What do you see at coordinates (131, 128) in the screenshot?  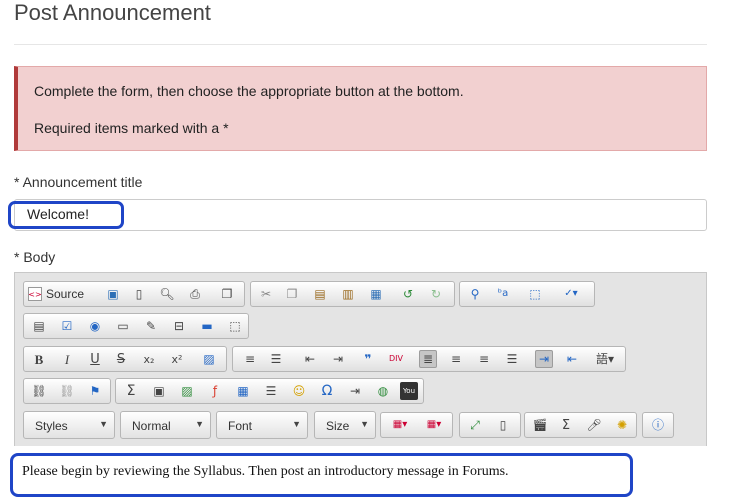 I see `alert-line-2: Required items marked with a *` at bounding box center [131, 128].